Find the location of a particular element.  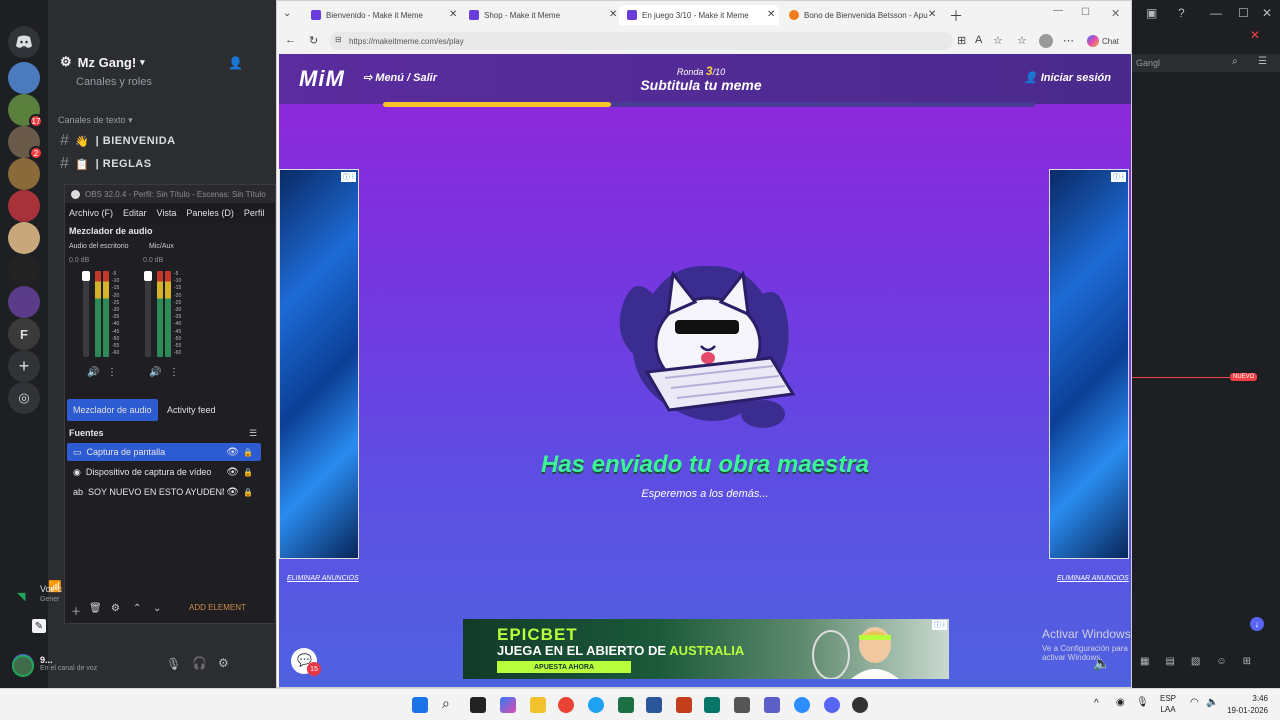

edge-icon is located at coordinates (596, 705).